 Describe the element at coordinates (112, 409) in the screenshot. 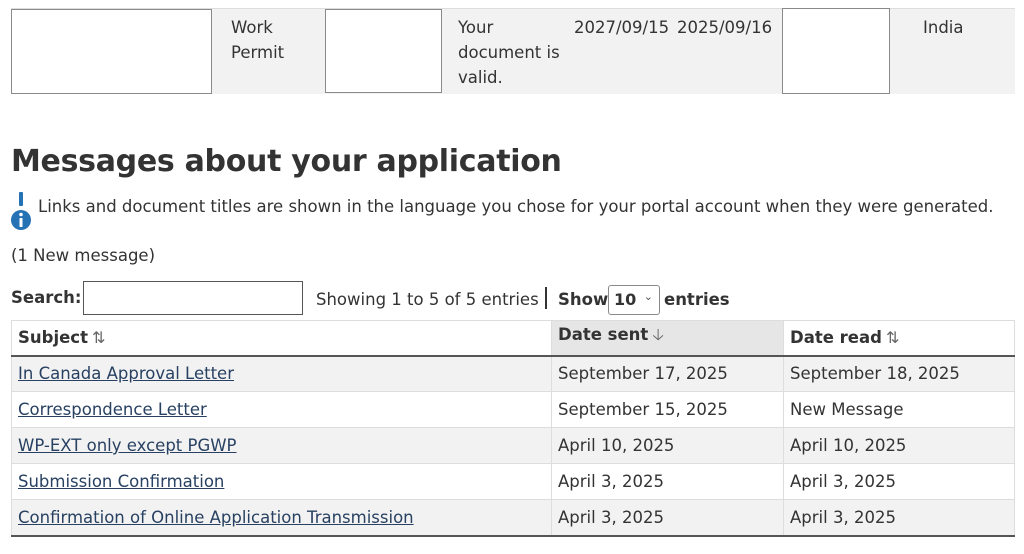

I see `message-link: Correspondence Letter` at that location.